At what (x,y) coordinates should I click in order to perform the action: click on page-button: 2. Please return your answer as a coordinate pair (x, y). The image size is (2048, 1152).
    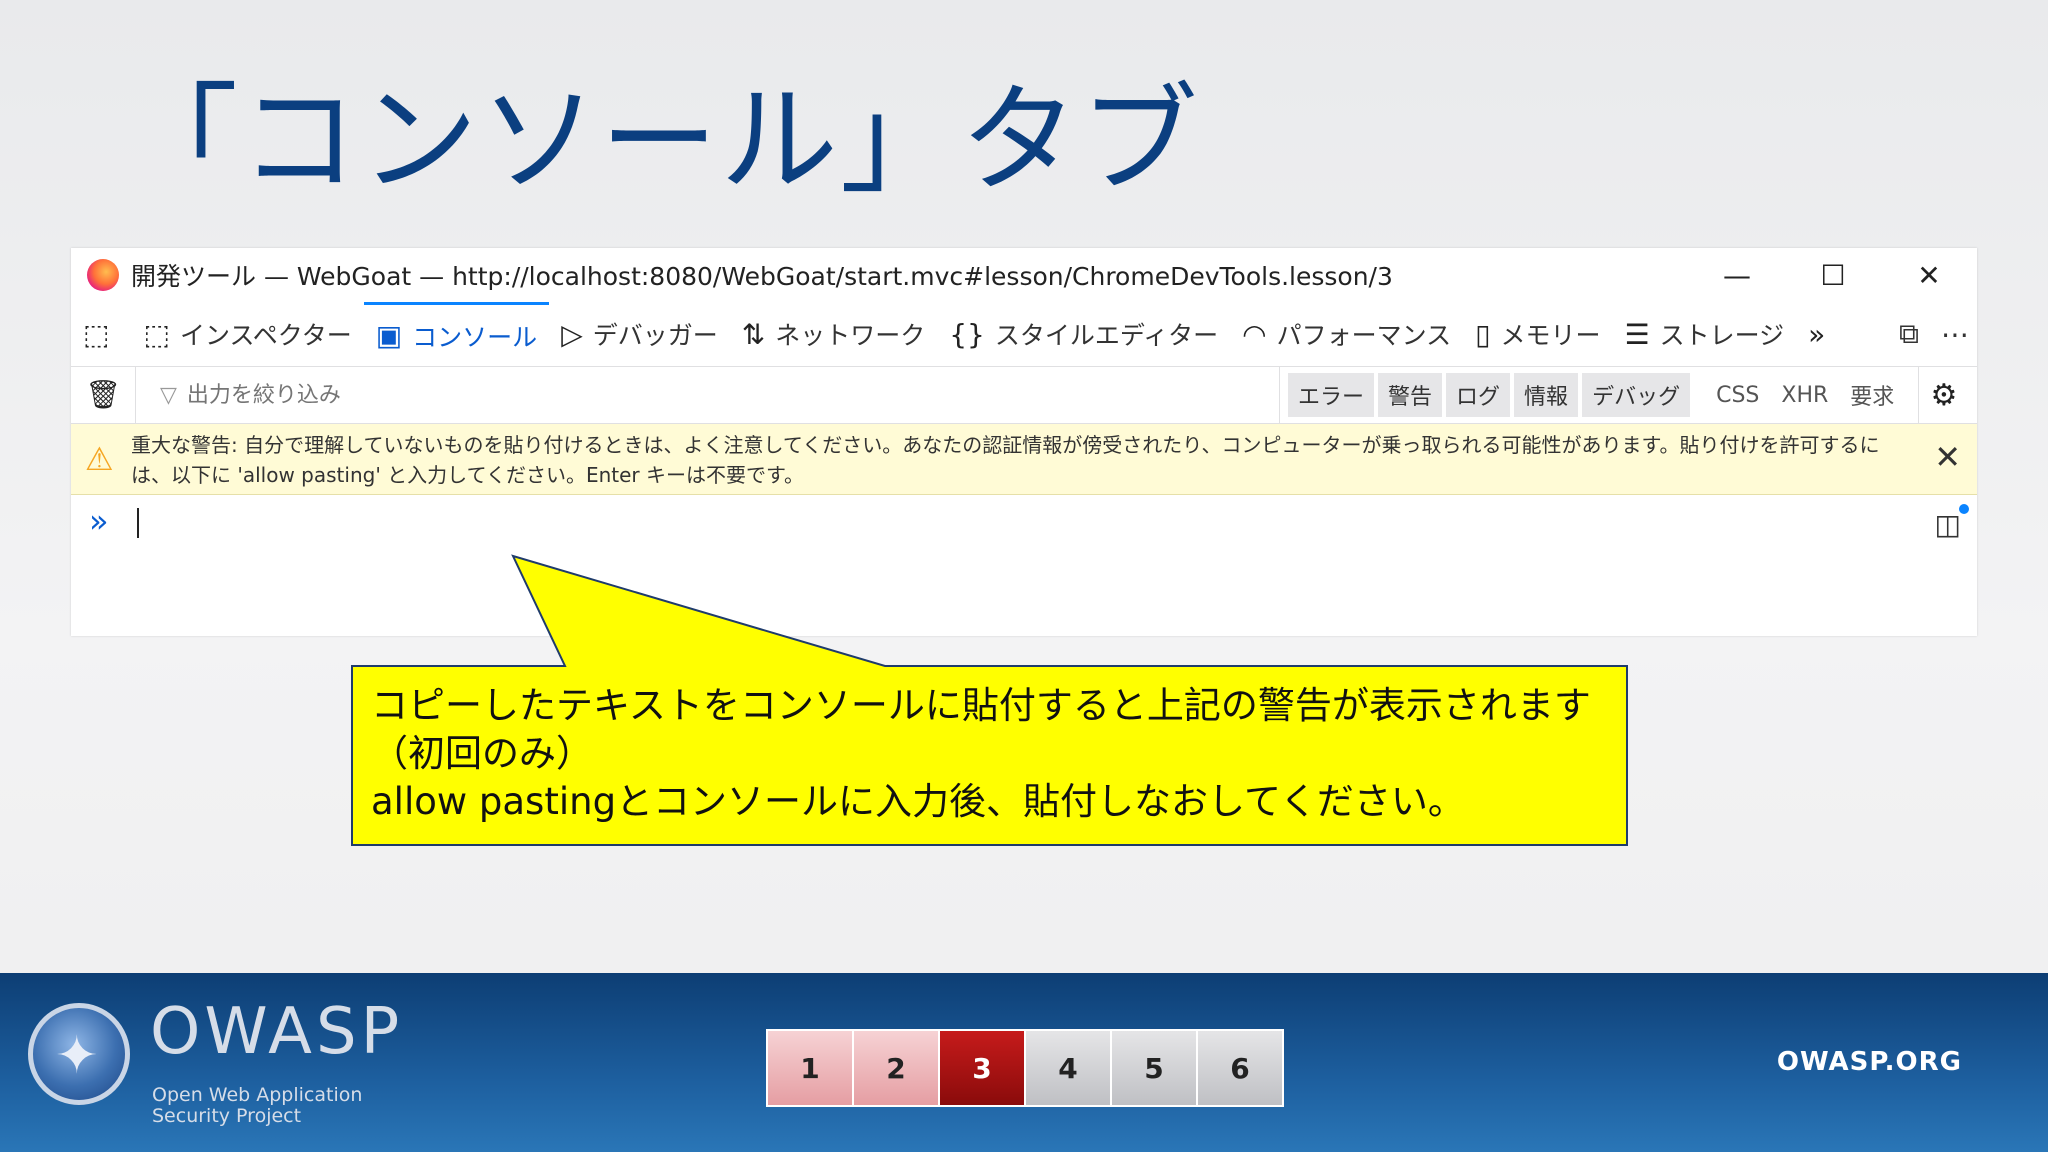
    Looking at the image, I should click on (897, 1068).